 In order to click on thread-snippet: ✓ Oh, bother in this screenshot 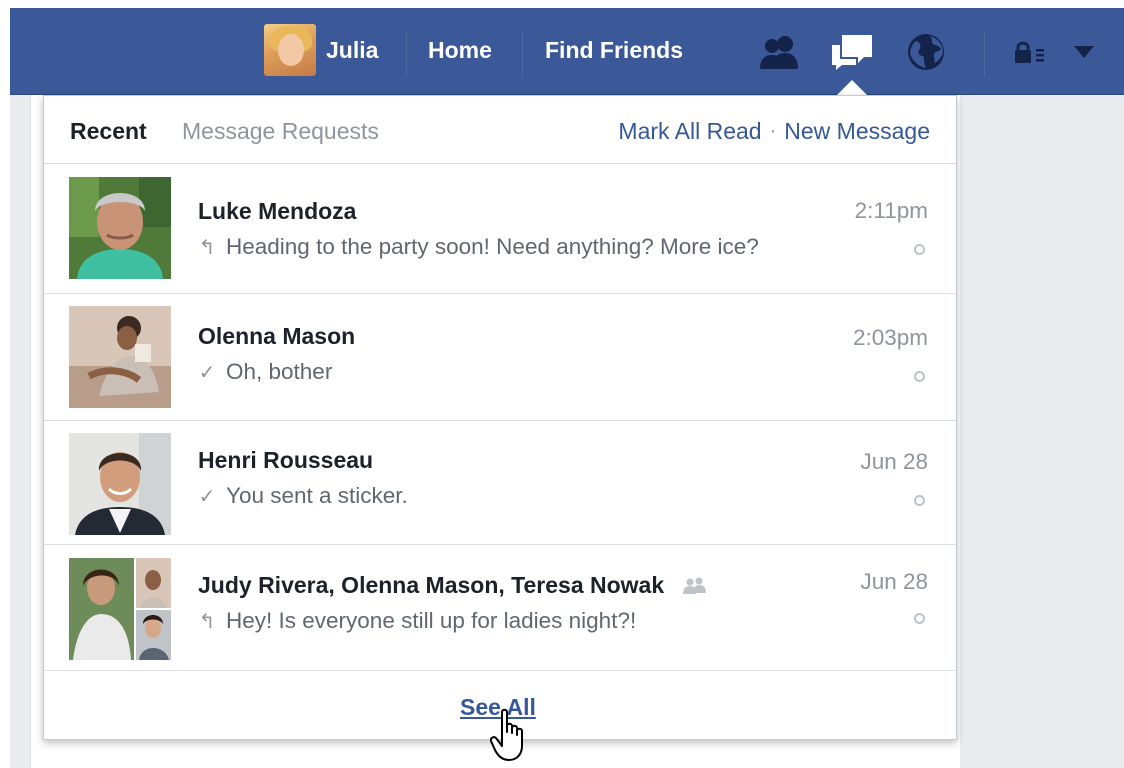, I will do `click(265, 372)`.